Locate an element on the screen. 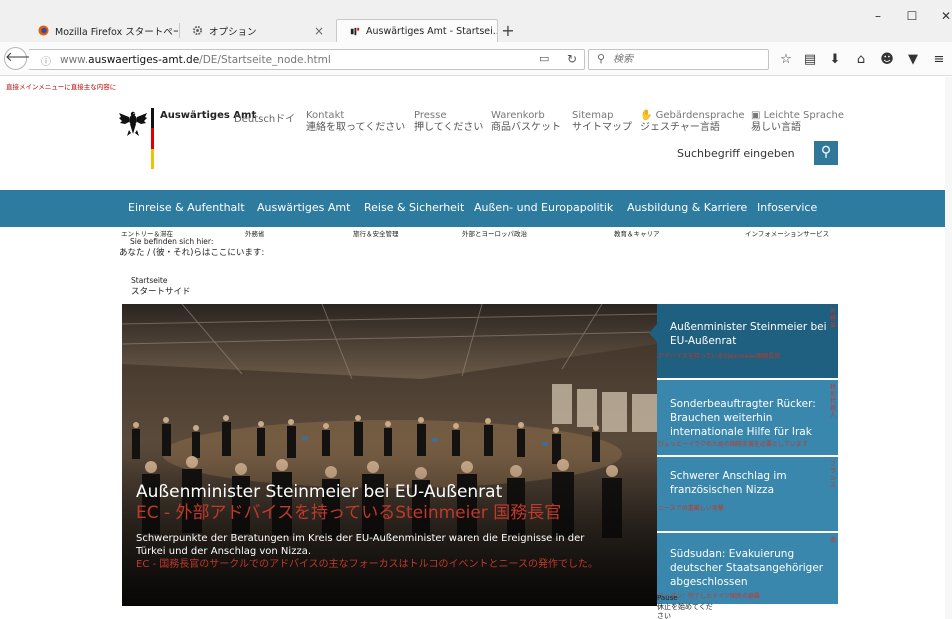 This screenshot has width=952, height=619. header-link-gebaerdensprache: ✋ Gebärdensprache ジェスチャー言語 is located at coordinates (692, 122).